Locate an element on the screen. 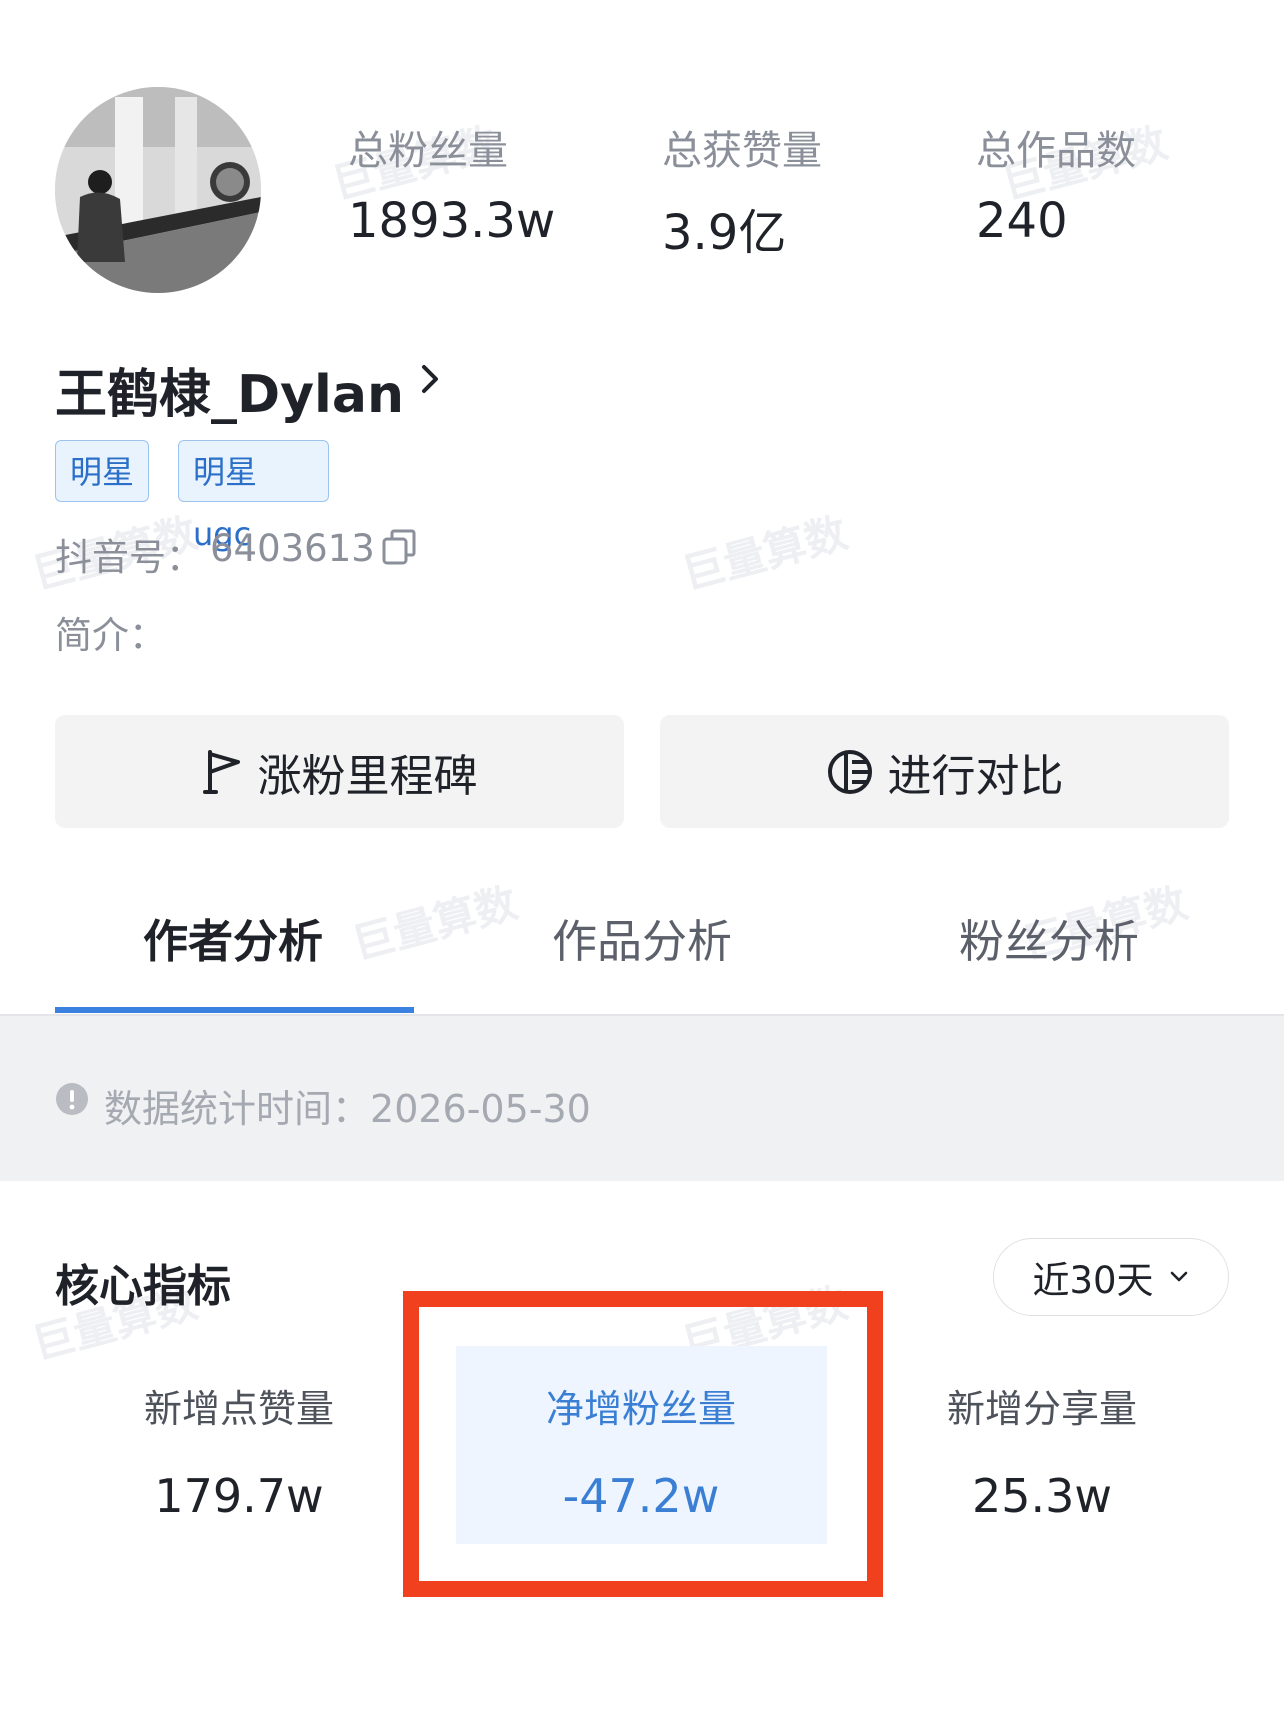  avatar-photo is located at coordinates (158, 190).